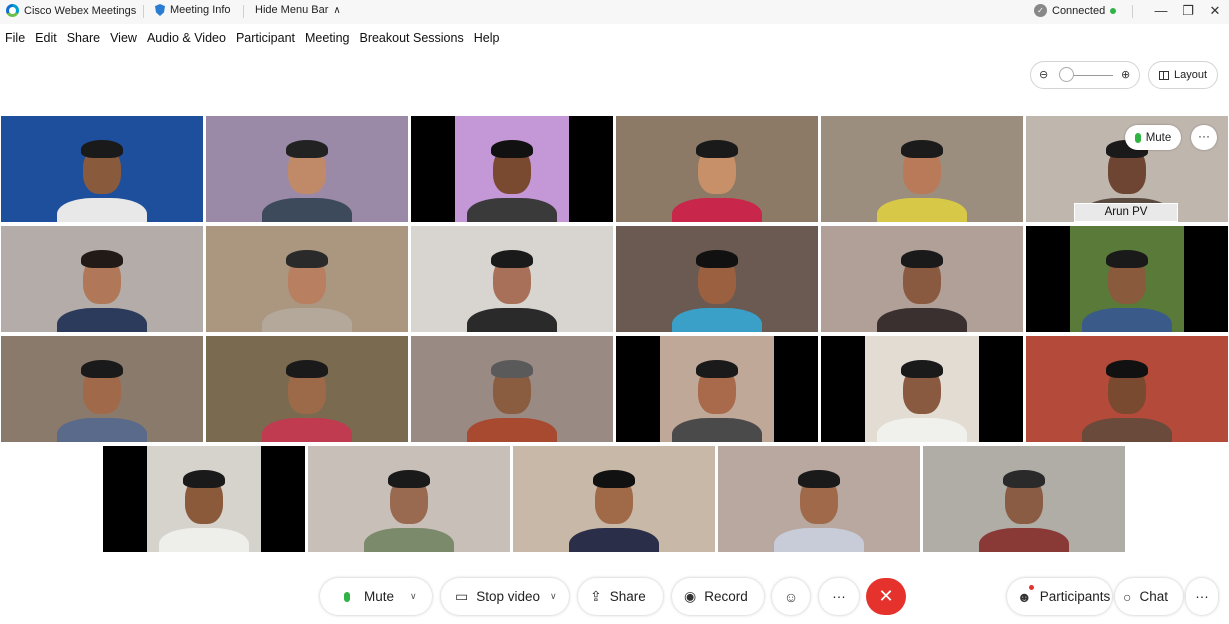 Image resolution: width=1229 pixels, height=624 pixels. What do you see at coordinates (1113, 10) in the screenshot?
I see `status-dot-icon` at bounding box center [1113, 10].